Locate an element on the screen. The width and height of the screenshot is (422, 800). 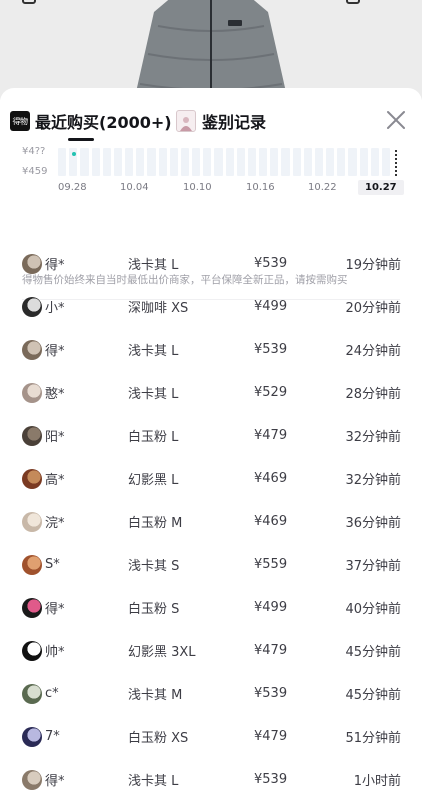
buyer-name: 憨* is located at coordinates (55, 394).